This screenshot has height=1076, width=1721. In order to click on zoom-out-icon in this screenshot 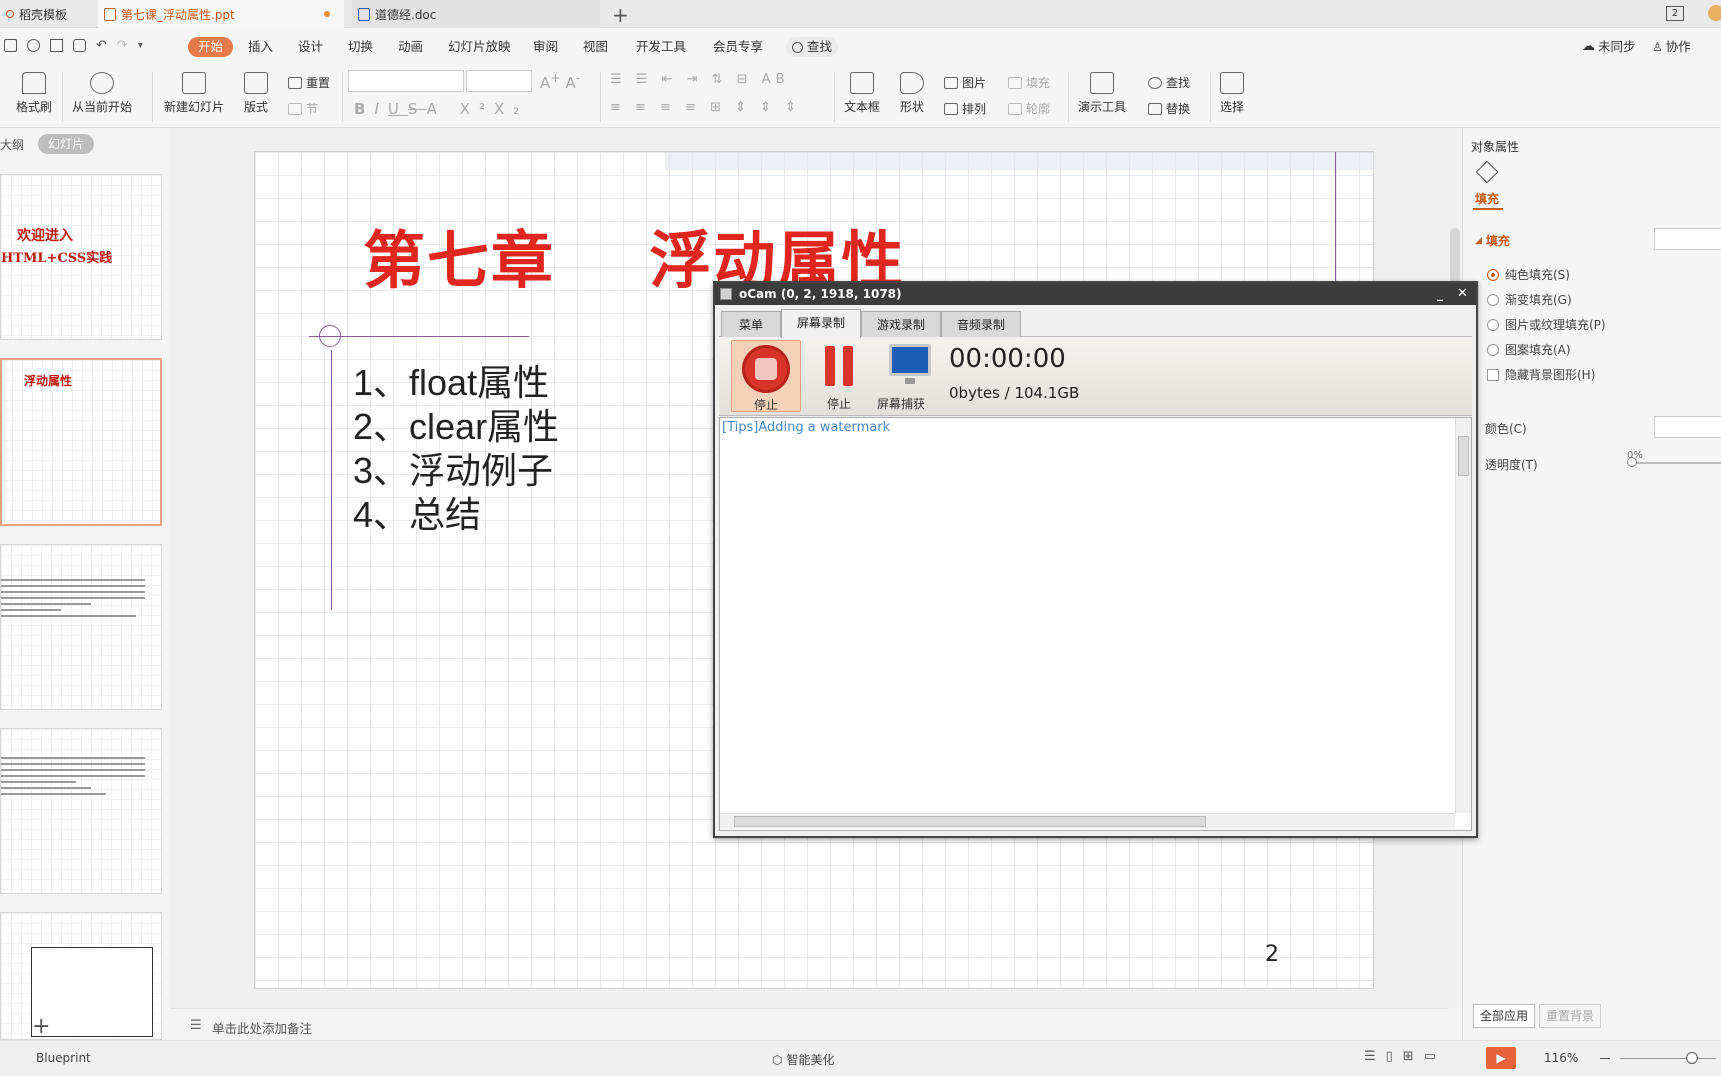, I will do `click(1605, 1058)`.